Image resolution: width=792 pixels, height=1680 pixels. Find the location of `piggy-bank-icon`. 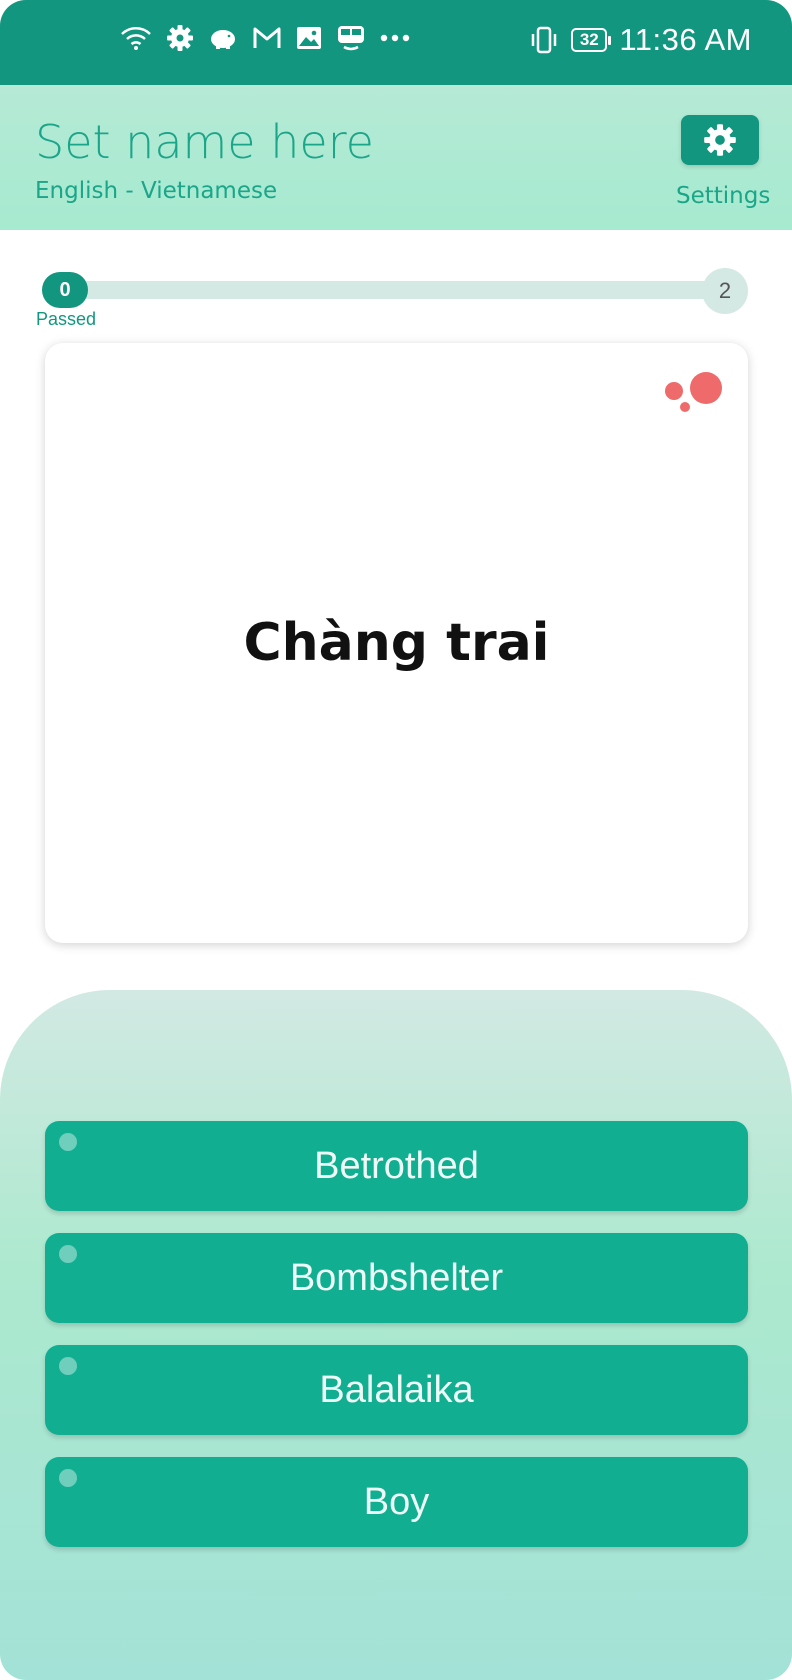

piggy-bank-icon is located at coordinates (223, 39).